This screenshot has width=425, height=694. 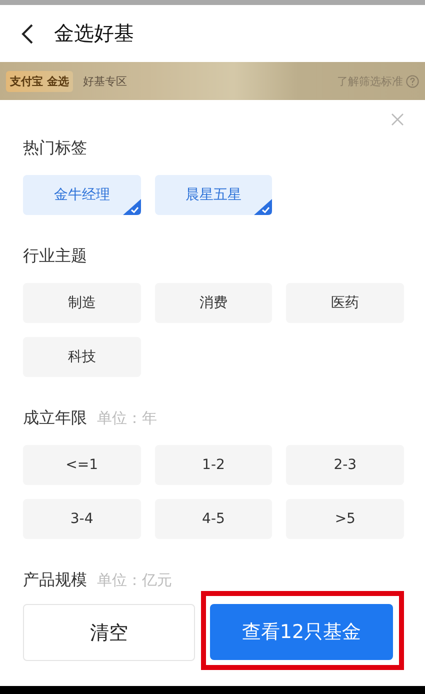 I want to click on back-icon, so click(x=27, y=33).